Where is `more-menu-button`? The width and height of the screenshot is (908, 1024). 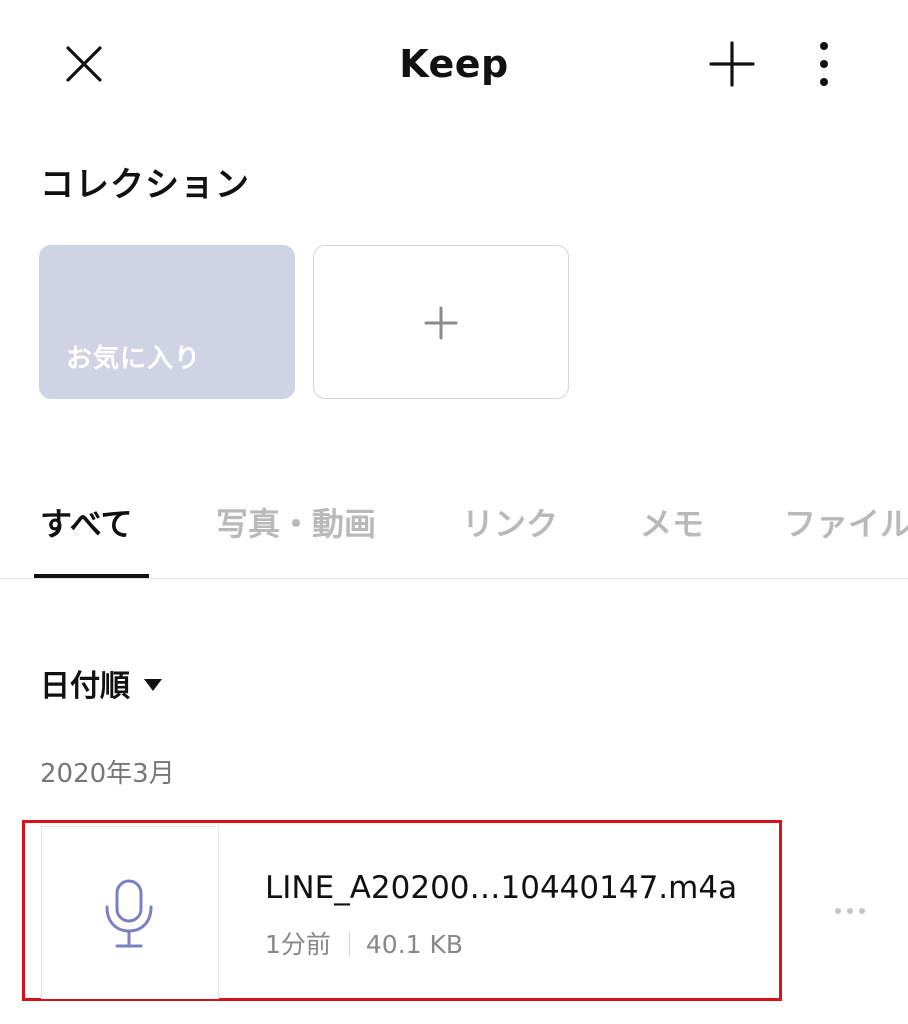 more-menu-button is located at coordinates (824, 64).